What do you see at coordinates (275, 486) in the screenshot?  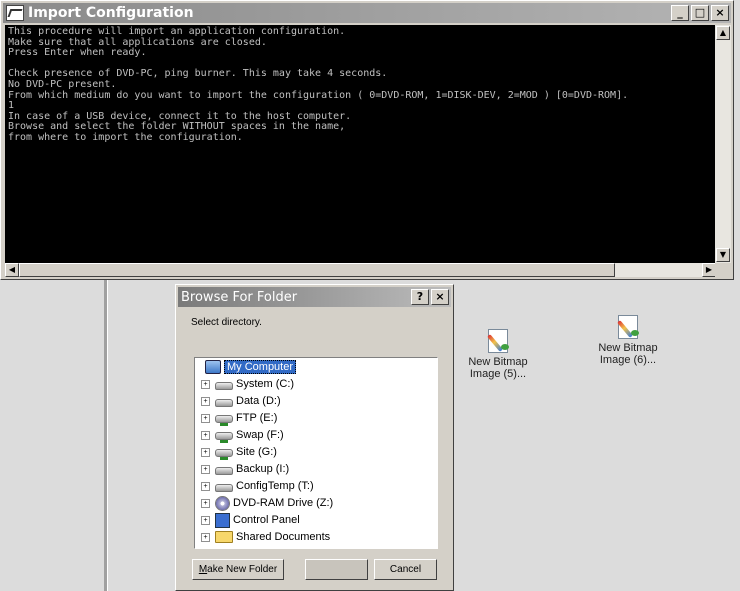 I see `tree-item-label: ConfigTemp (T:)` at bounding box center [275, 486].